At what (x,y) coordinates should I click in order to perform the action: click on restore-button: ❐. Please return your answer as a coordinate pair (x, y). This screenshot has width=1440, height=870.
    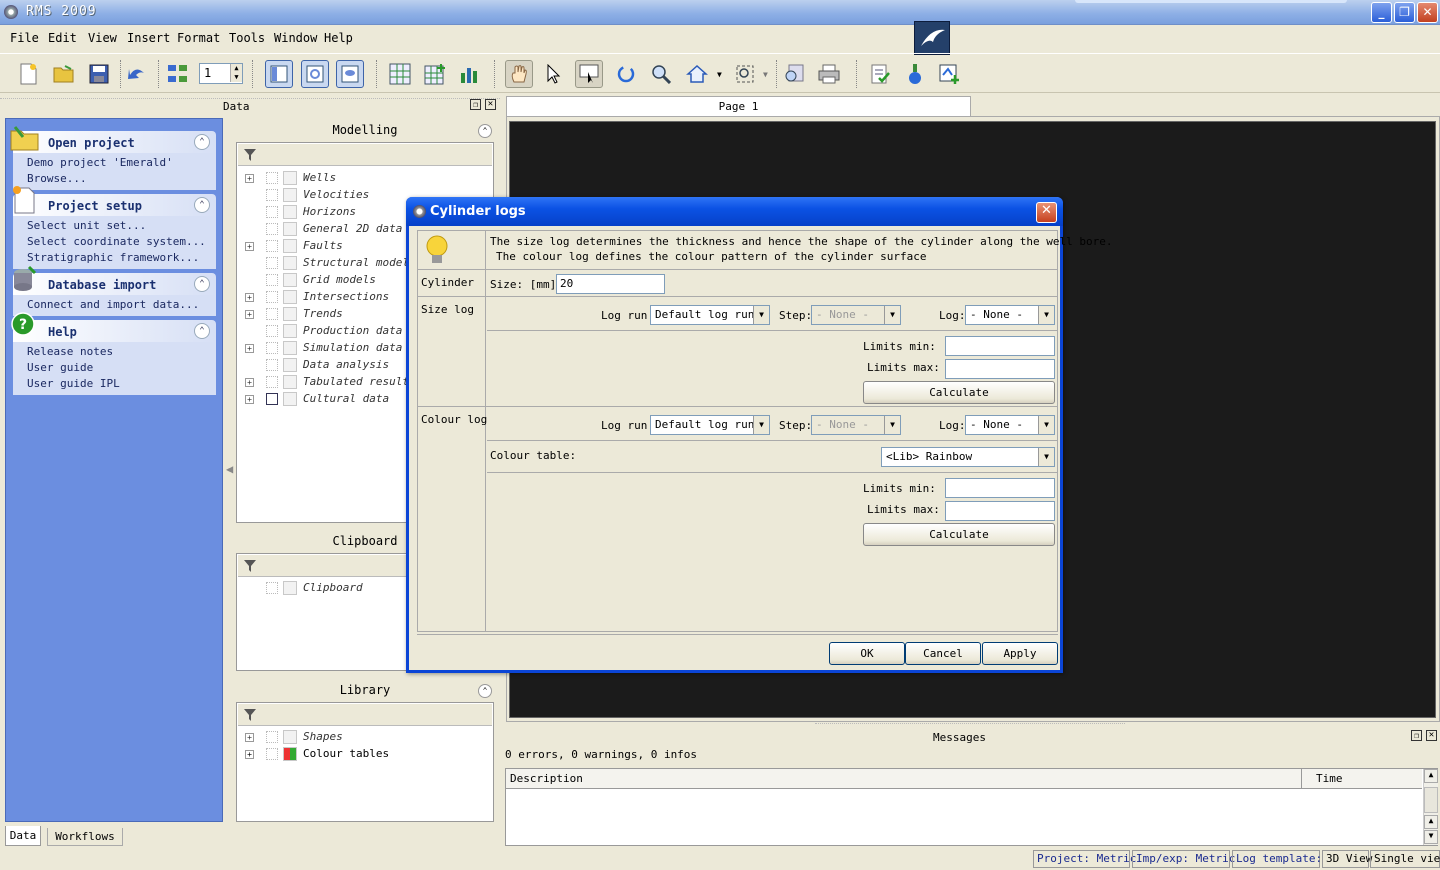
    Looking at the image, I should click on (1404, 12).